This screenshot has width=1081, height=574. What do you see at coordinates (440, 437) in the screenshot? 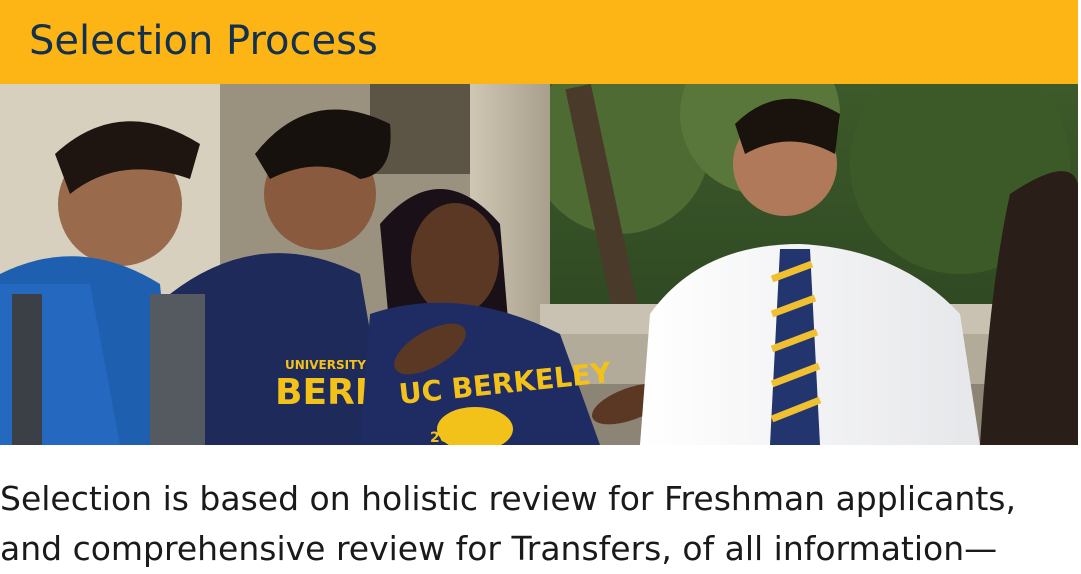
I see `sweatshirt-badge: 20` at bounding box center [440, 437].